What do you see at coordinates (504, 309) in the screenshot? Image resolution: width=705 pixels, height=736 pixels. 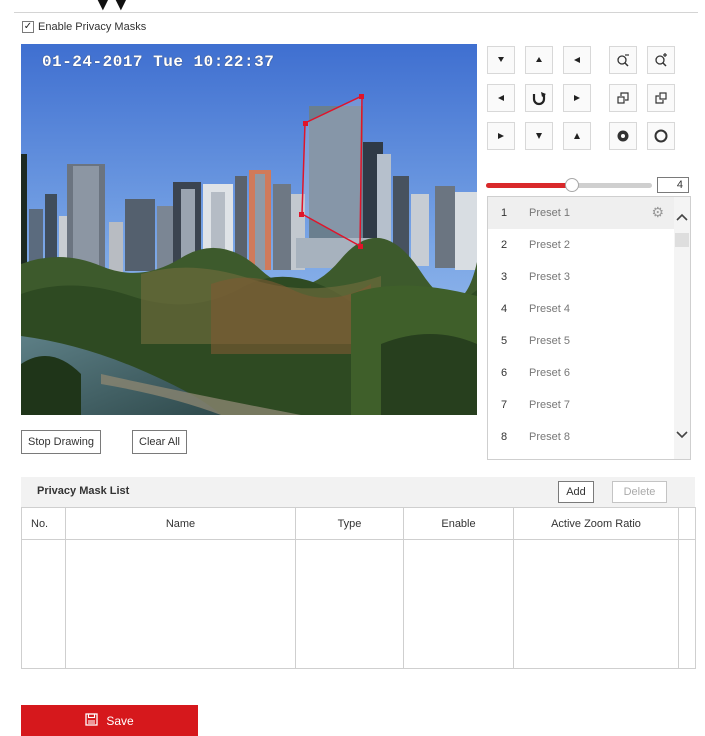 I see `preset-number: 4` at bounding box center [504, 309].